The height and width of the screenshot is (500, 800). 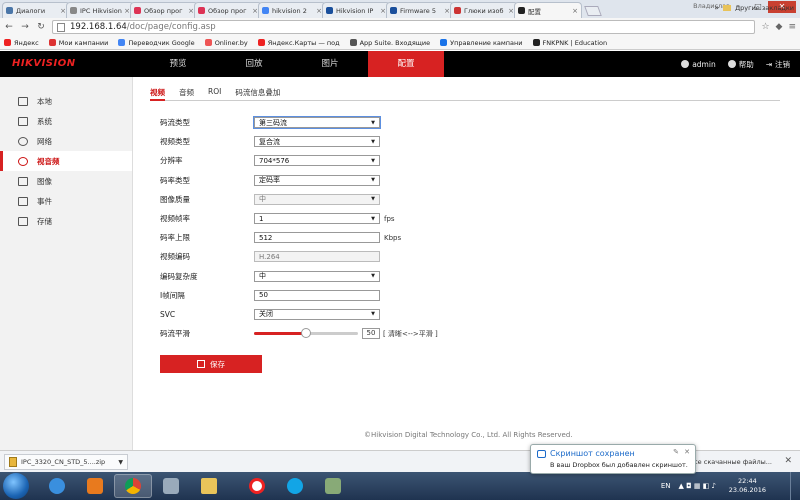 What do you see at coordinates (481, 43) in the screenshot?
I see `bookmark-item: Управление кампани` at bounding box center [481, 43].